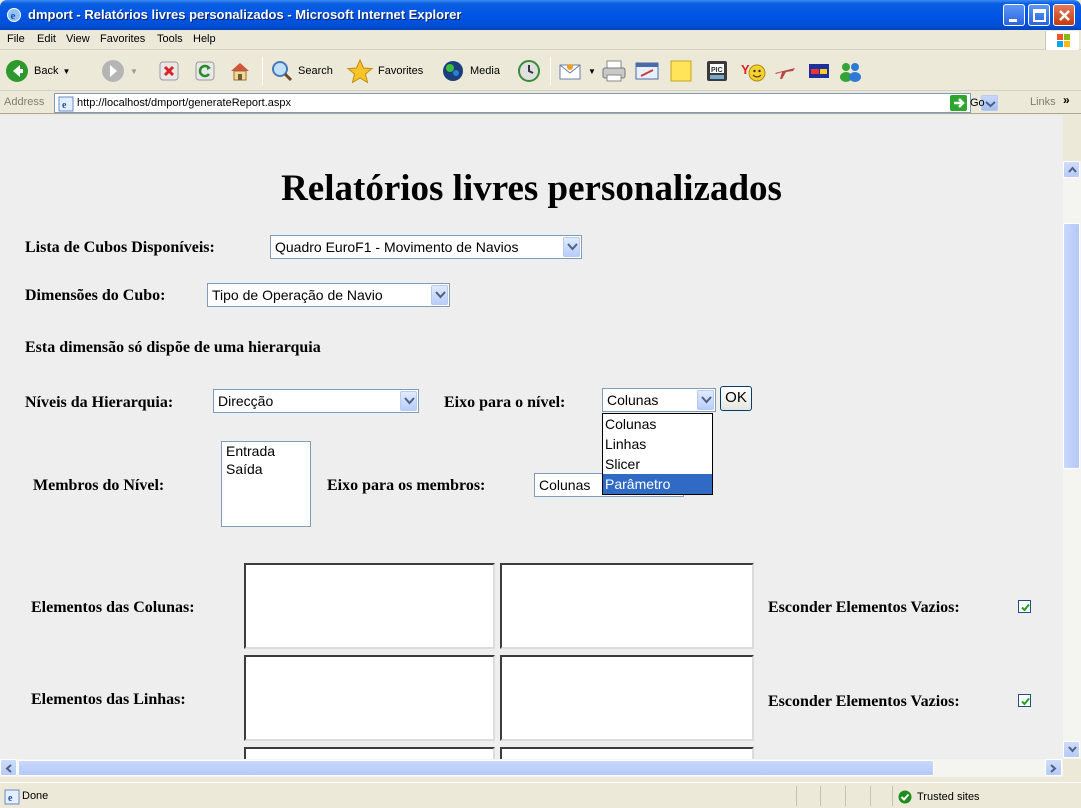 The width and height of the screenshot is (1081, 808). What do you see at coordinates (266, 451) in the screenshot?
I see `list-item: Entrada` at bounding box center [266, 451].